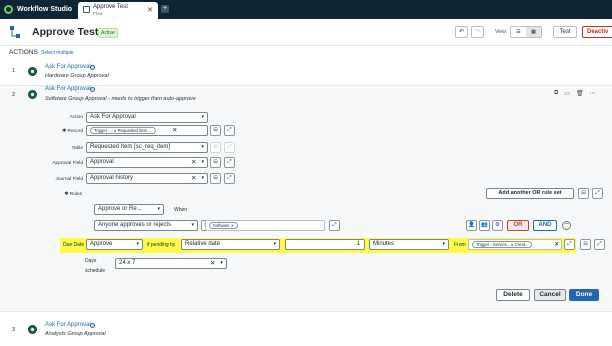 This screenshot has width=612, height=346. Describe the element at coordinates (497, 225) in the screenshot. I see `rule-set-icon: ⚙` at that location.